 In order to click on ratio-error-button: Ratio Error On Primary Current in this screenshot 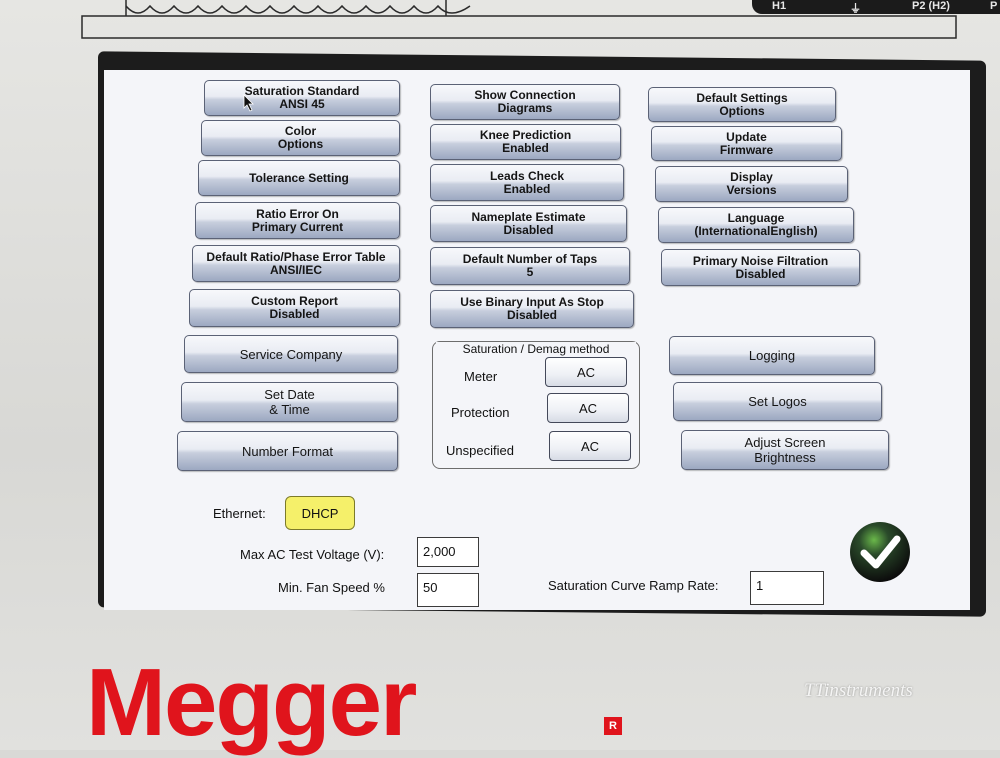, I will do `click(297, 220)`.